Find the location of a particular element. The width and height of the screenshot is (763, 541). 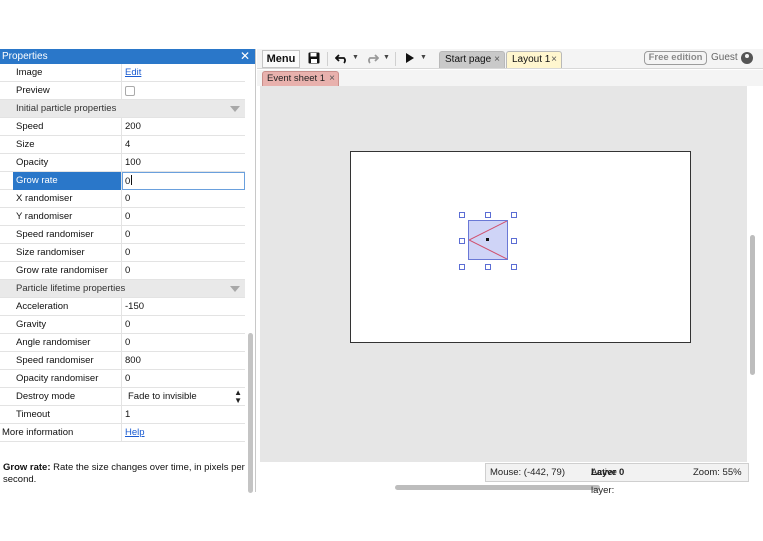

section-label: Initial particle properties is located at coordinates (66, 108).